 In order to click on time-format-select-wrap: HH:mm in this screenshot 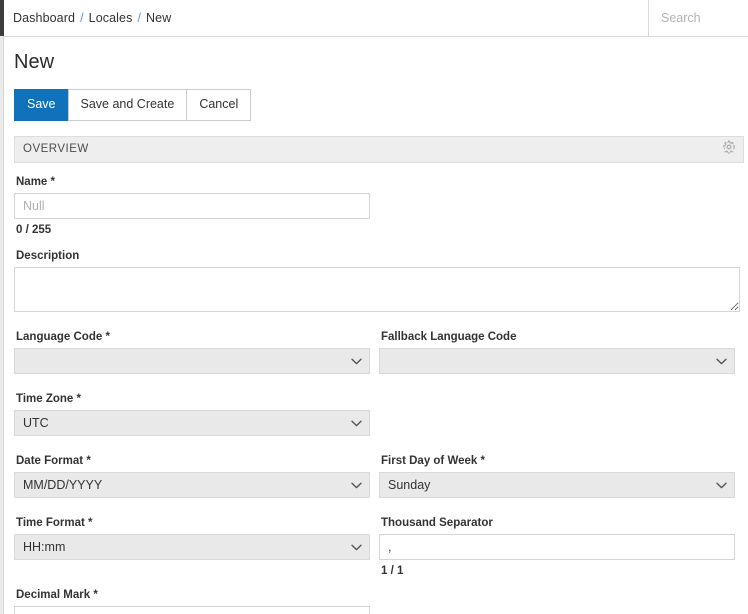, I will do `click(192, 546)`.